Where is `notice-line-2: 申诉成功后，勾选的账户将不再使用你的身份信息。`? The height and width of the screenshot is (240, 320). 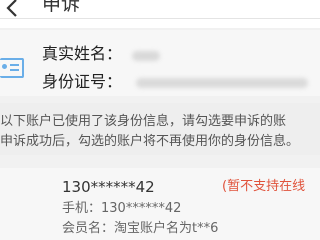 notice-line-2: 申诉成功后，勾选的账户将不再使用你的身份信息。 is located at coordinates (150, 141).